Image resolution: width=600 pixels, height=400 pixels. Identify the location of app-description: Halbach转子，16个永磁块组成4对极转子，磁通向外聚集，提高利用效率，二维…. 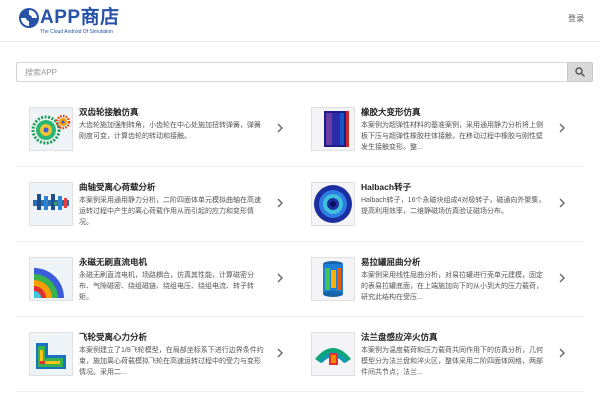
(453, 206).